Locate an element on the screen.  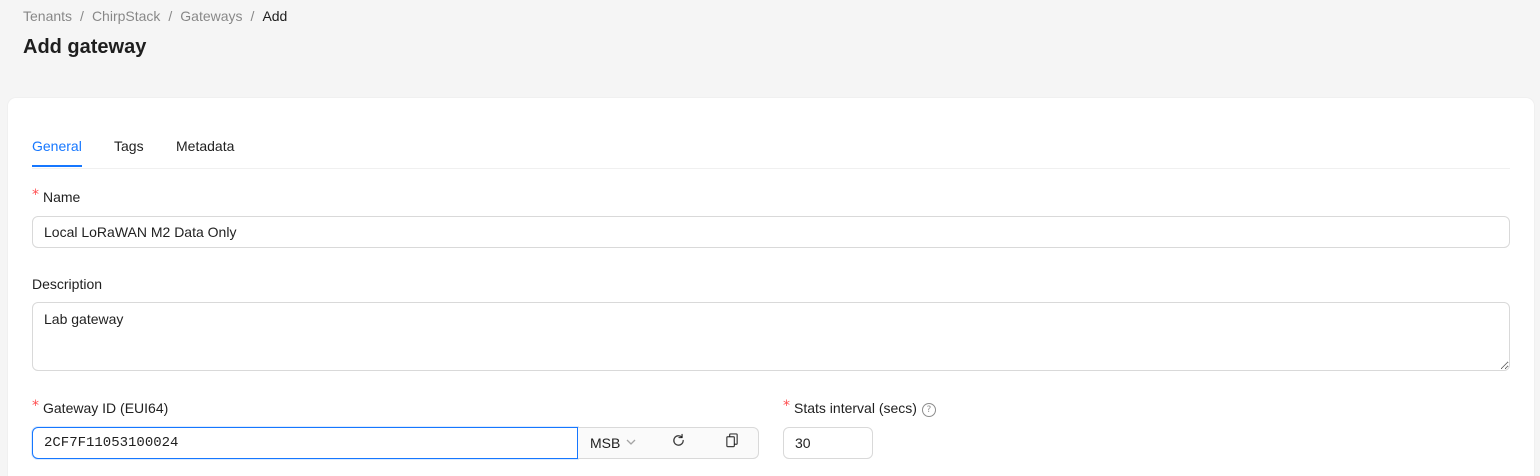
page-title: Add gateway is located at coordinates (85, 47).